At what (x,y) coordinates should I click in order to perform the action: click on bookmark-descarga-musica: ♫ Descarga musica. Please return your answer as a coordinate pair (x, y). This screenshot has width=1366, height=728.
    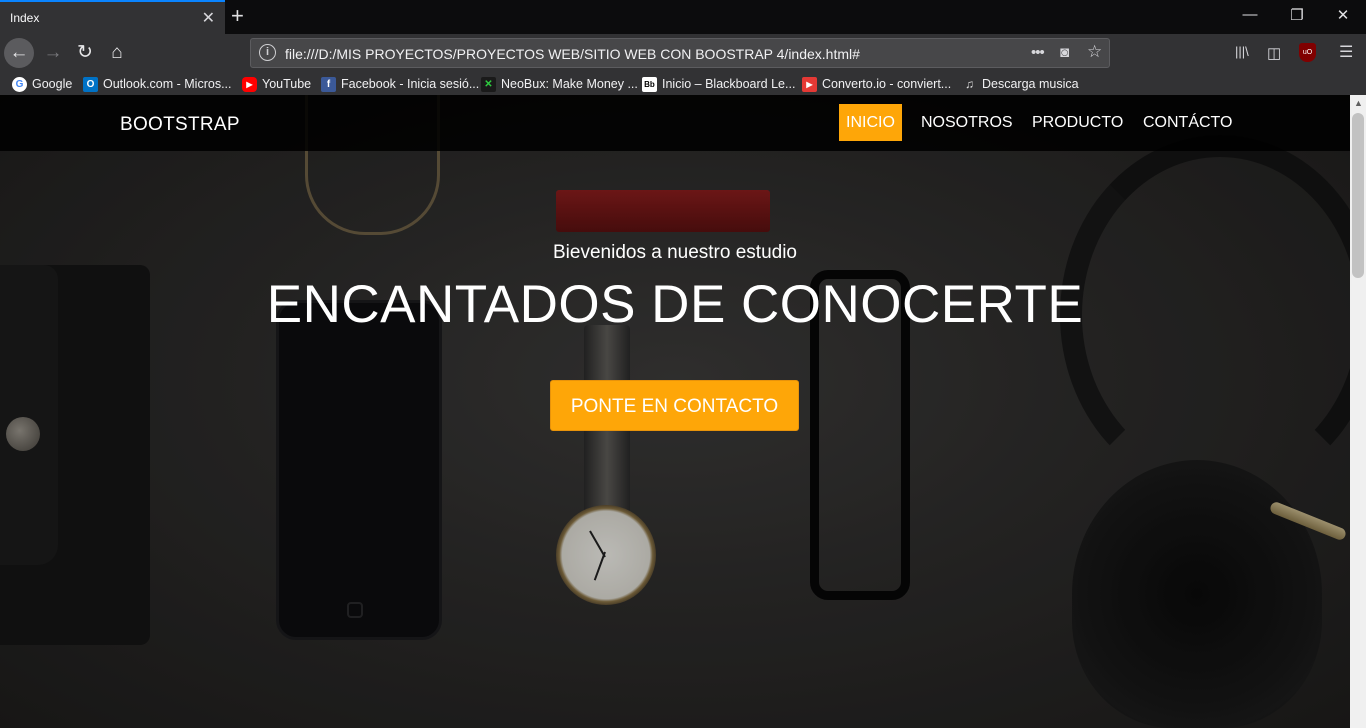
    Looking at the image, I should click on (1020, 84).